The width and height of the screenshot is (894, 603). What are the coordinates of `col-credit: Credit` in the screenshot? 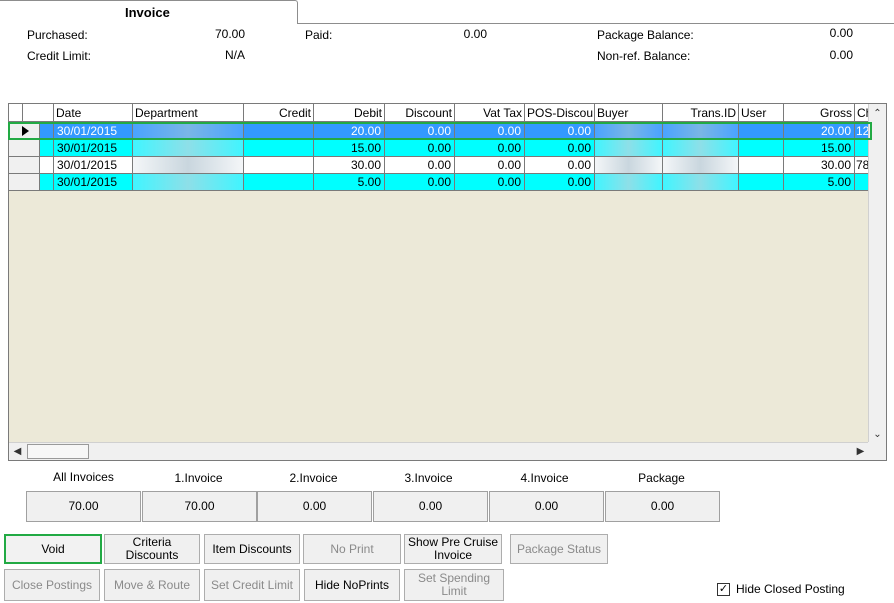 It's located at (279, 113).